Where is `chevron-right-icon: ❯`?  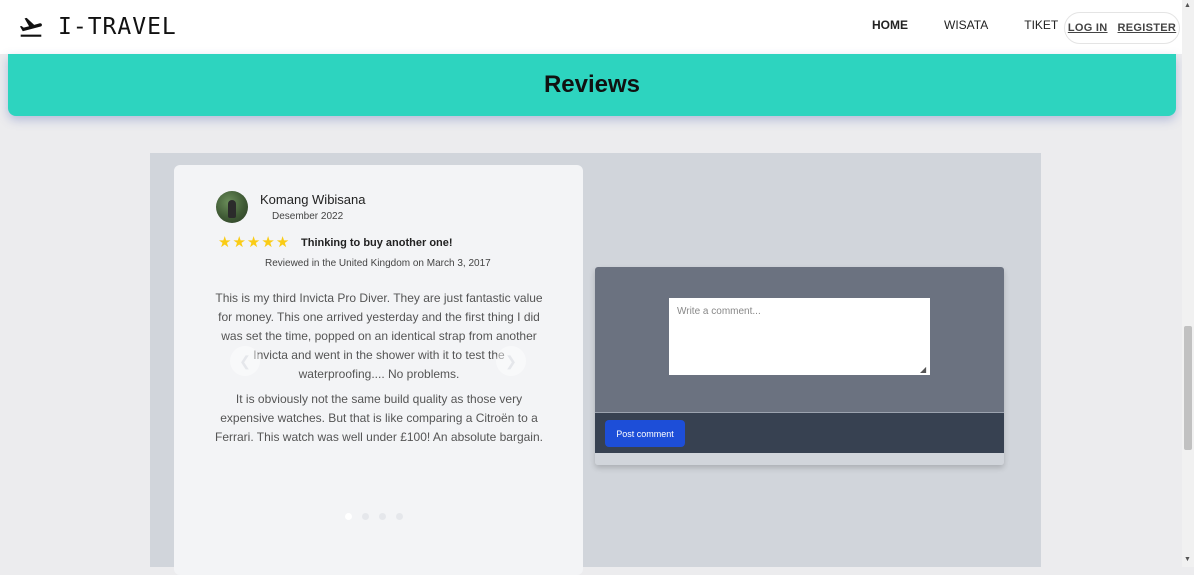
chevron-right-icon: ❯ is located at coordinates (511, 360).